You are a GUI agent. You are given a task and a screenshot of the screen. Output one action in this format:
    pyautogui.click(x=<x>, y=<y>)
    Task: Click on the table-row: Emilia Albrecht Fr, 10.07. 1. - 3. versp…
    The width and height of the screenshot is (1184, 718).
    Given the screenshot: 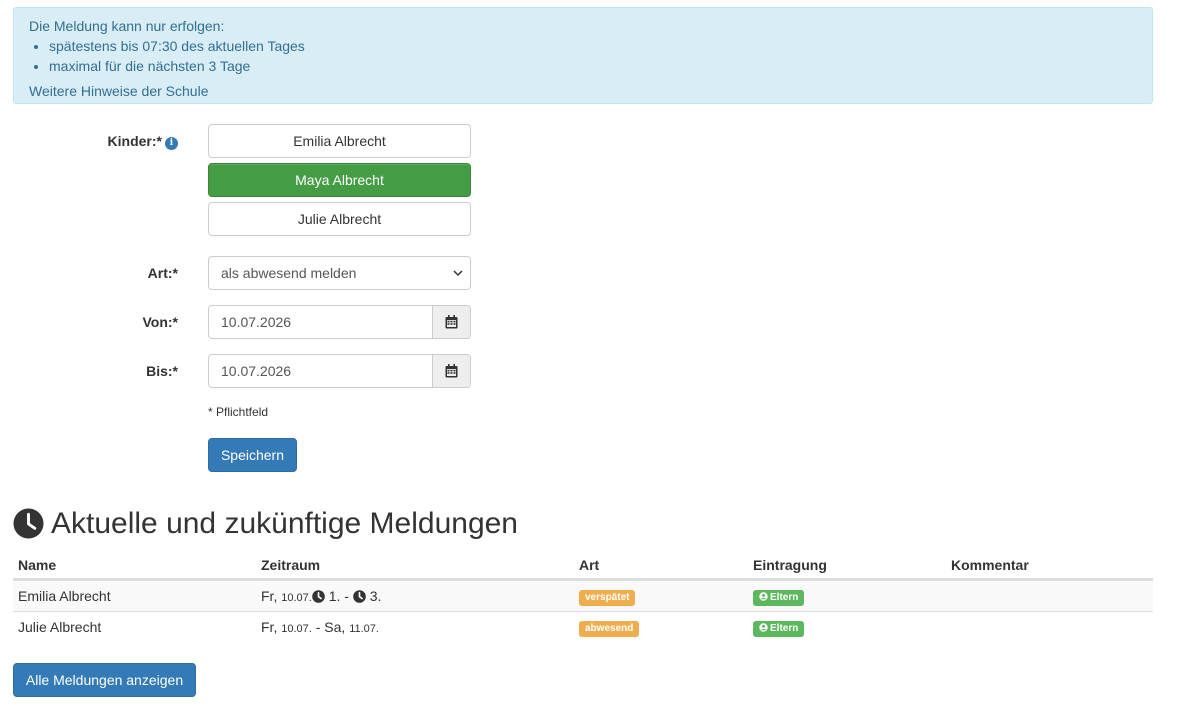 What is the action you would take?
    pyautogui.click(x=583, y=595)
    